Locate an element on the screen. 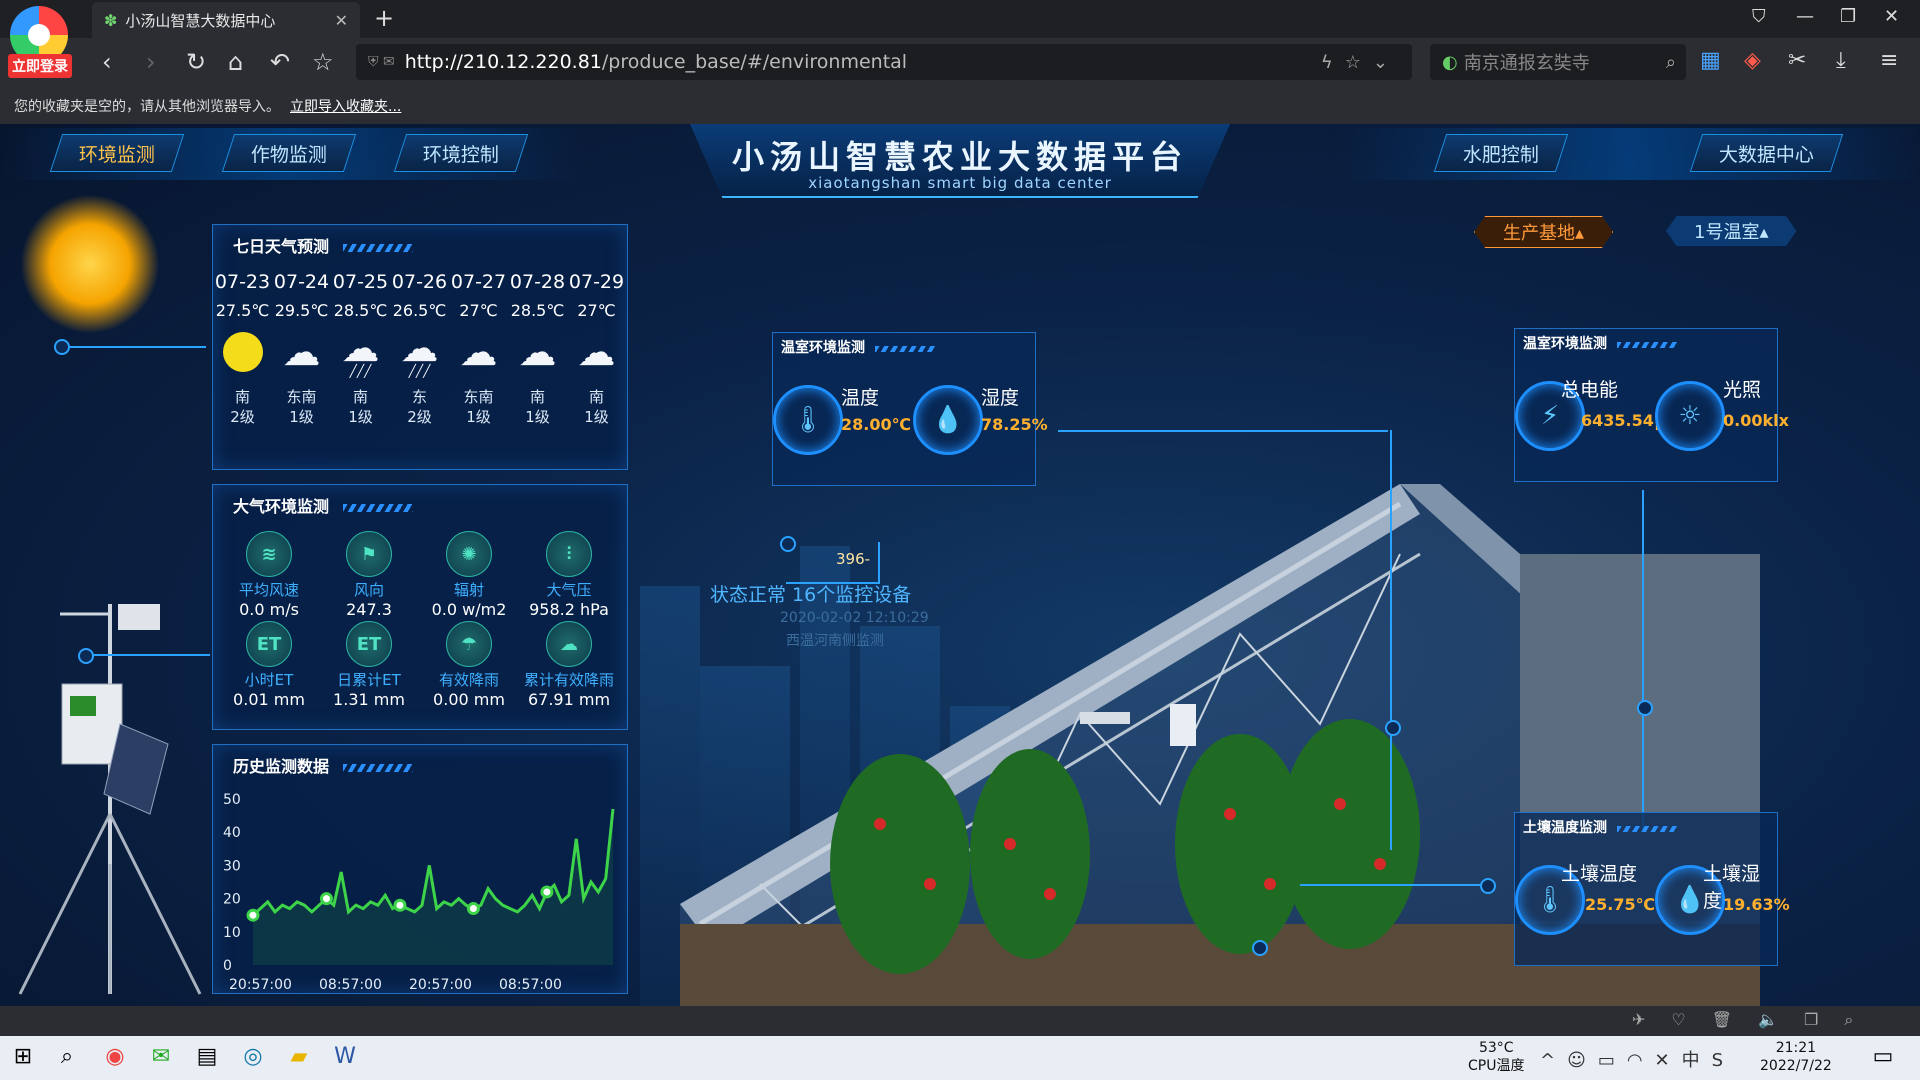  soil-title: 土壤温度监测 is located at coordinates (1646, 825).